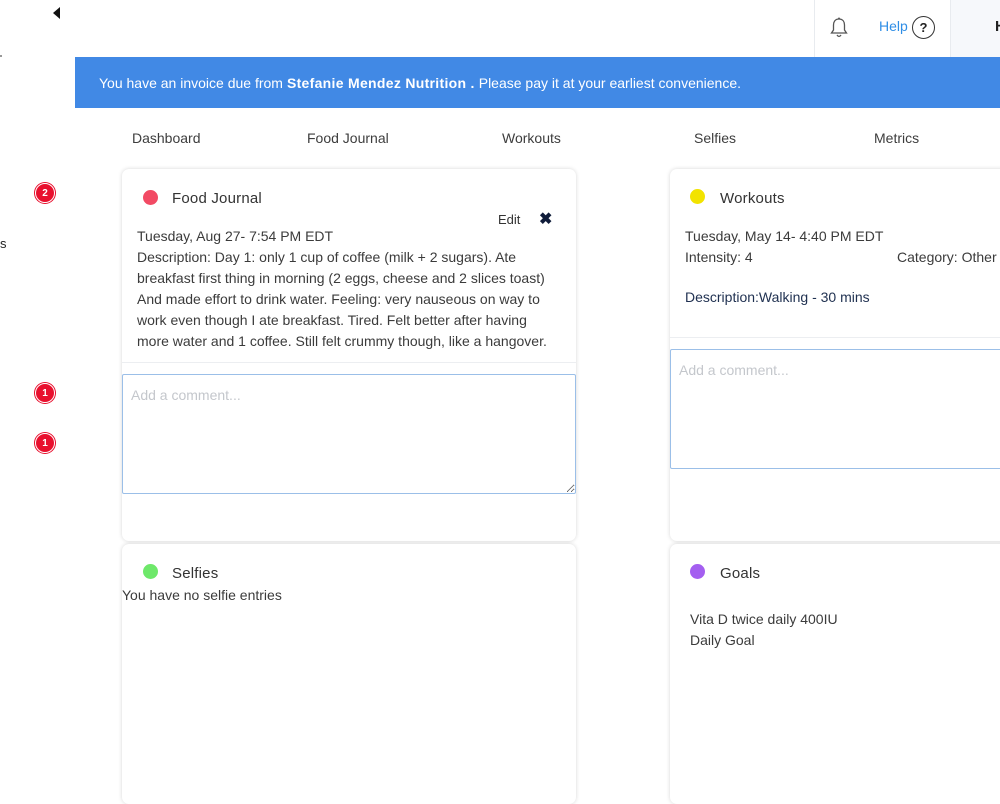  Describe the element at coordinates (722, 297) in the screenshot. I see `description-label: Description:` at that location.